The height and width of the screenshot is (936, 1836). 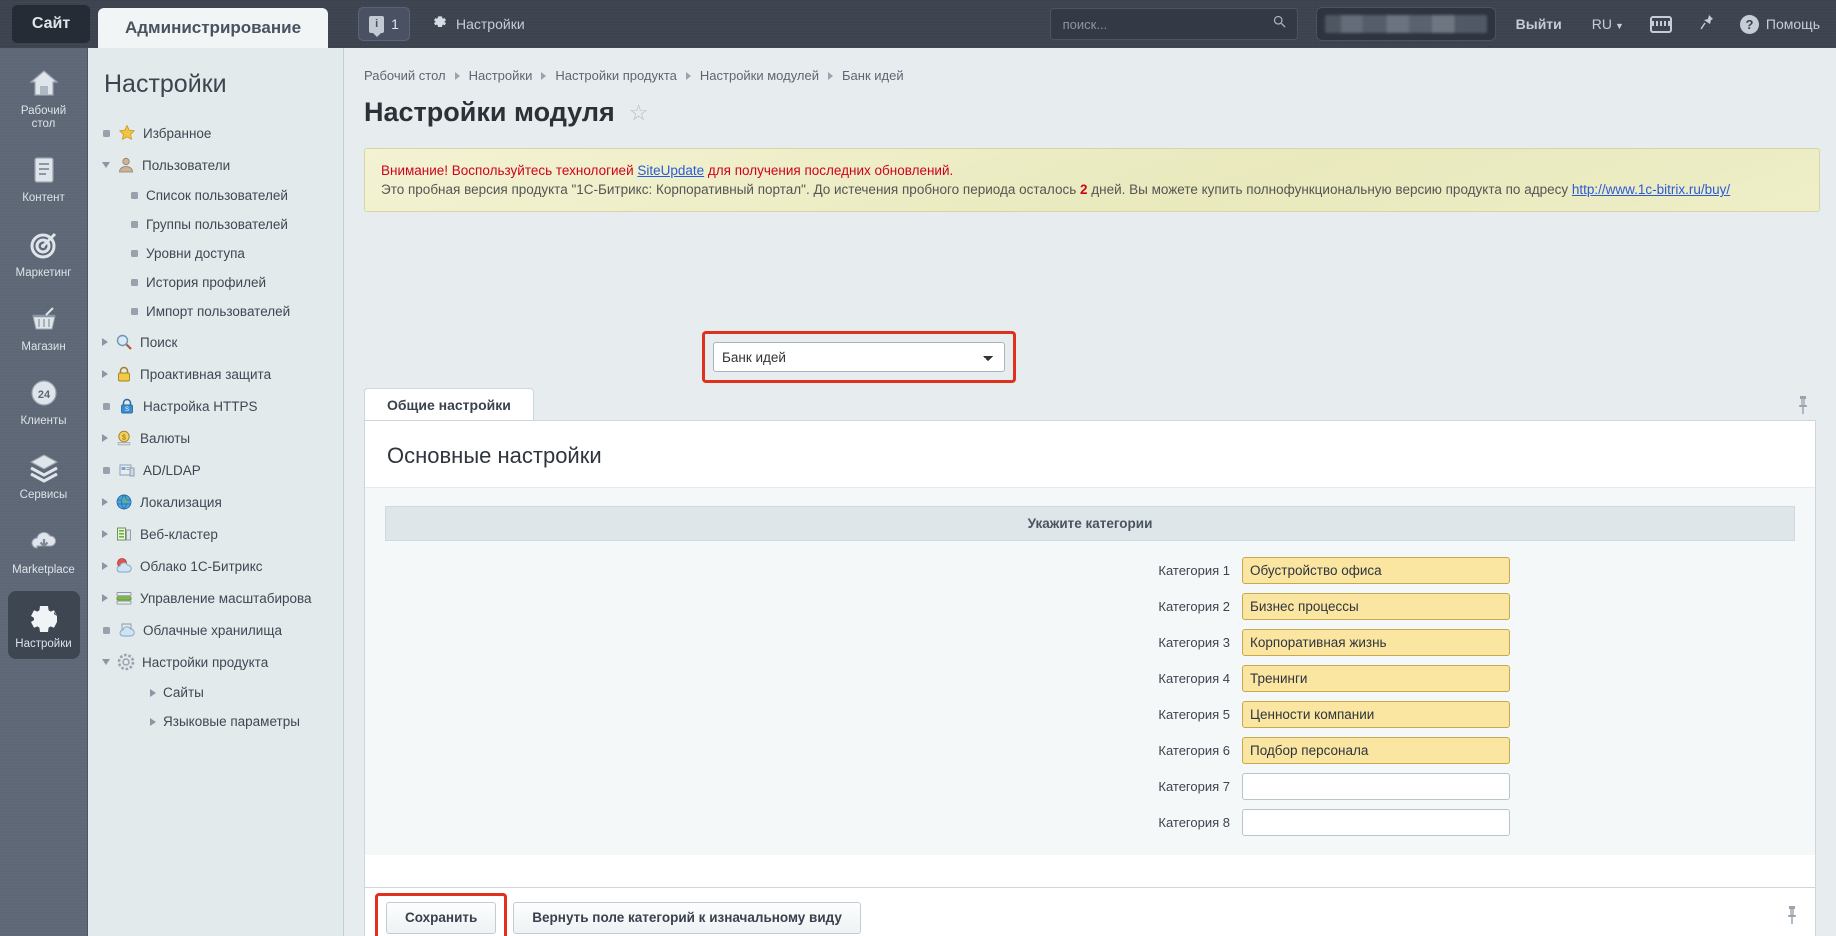 I want to click on tree-item-localization: Локализация, so click(x=215, y=502).